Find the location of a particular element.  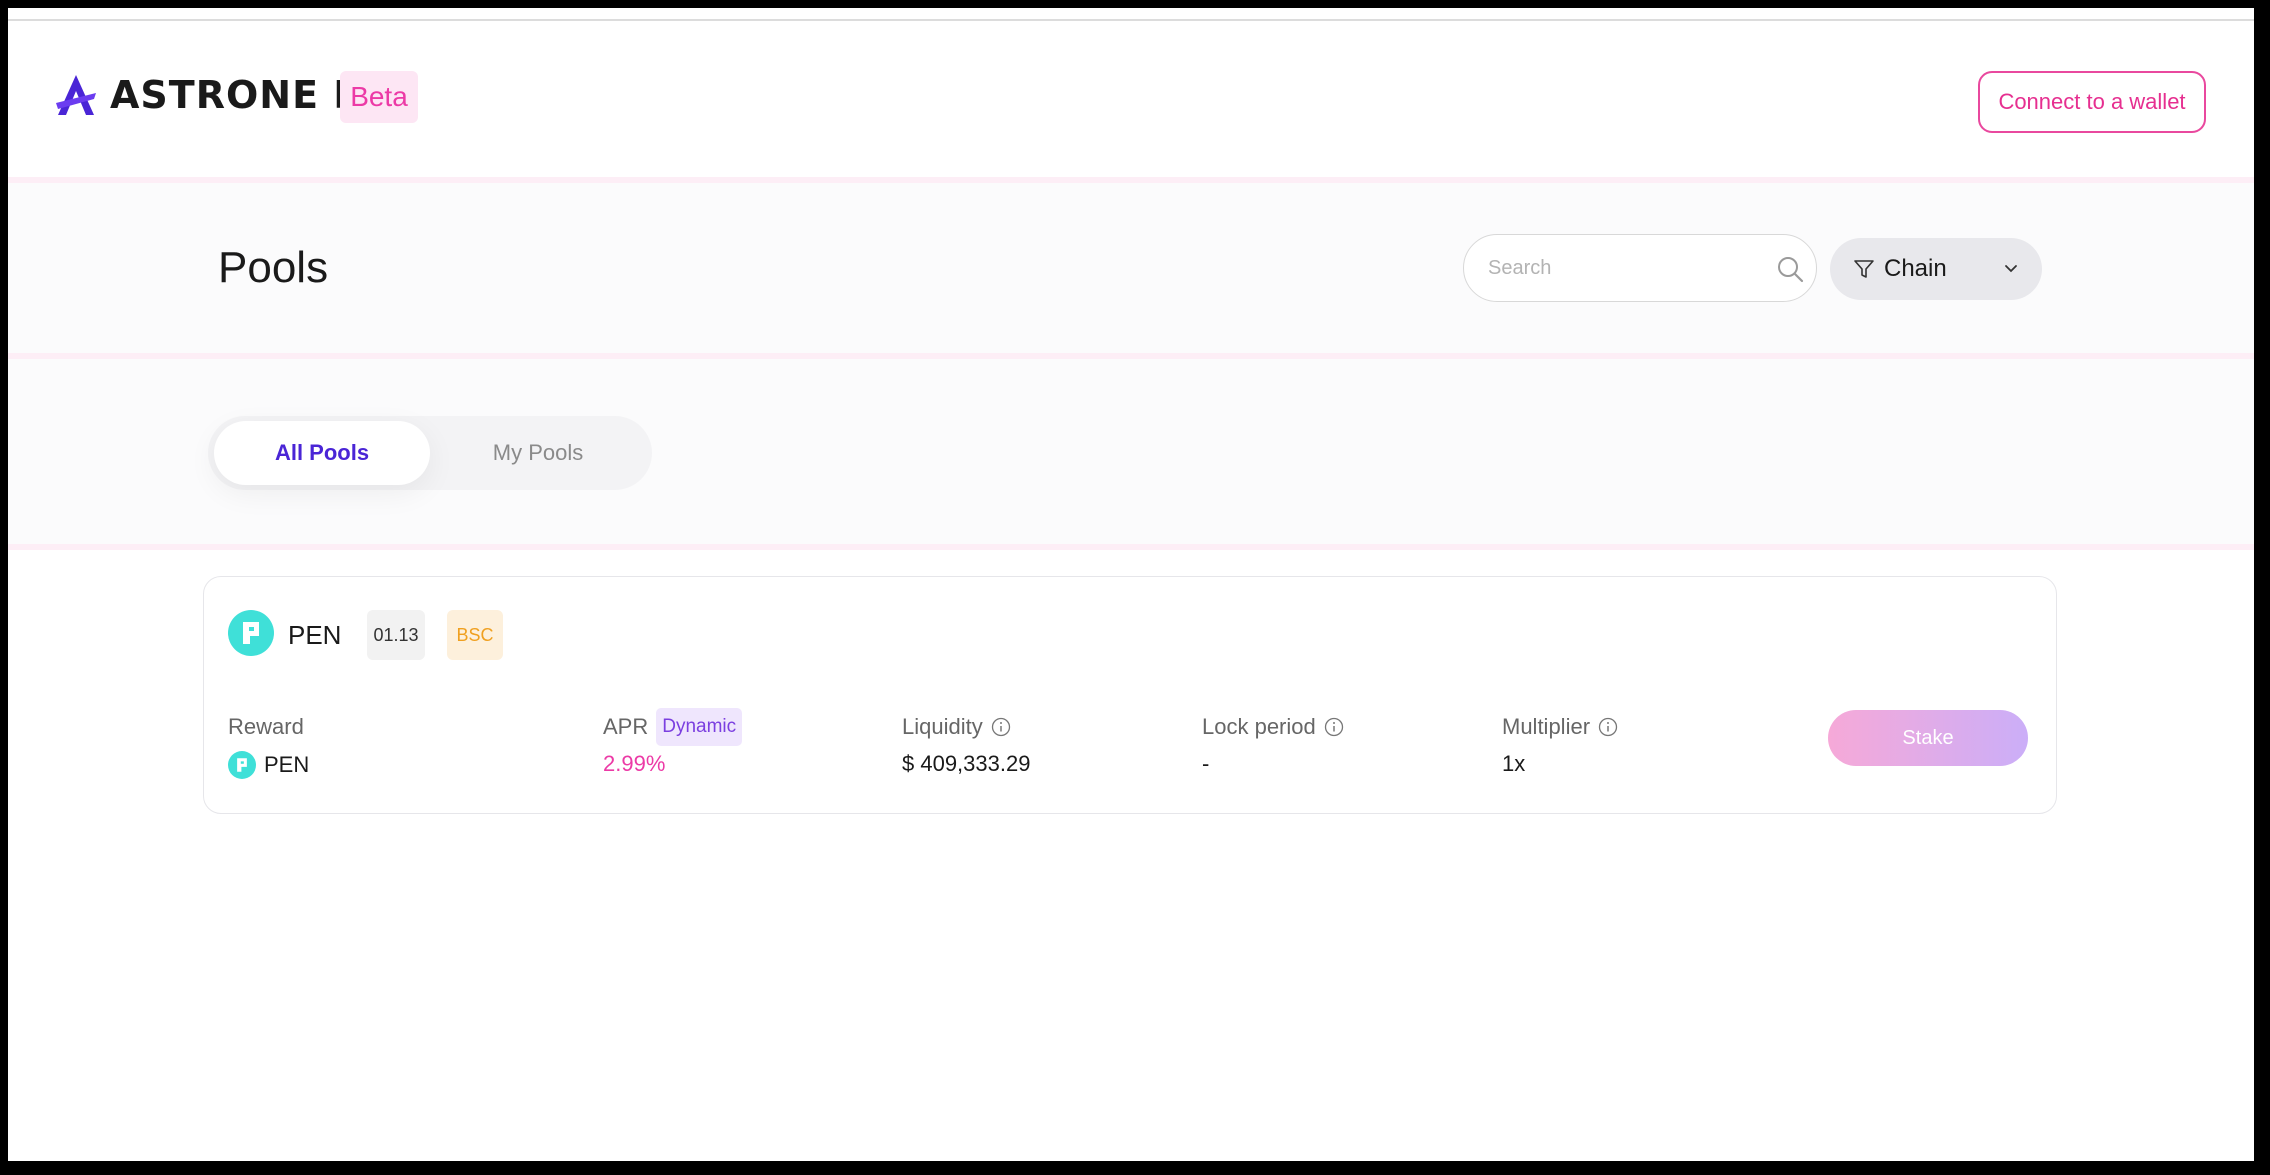

apr-column: APR Dynamic 2.99% is located at coordinates (673, 742).